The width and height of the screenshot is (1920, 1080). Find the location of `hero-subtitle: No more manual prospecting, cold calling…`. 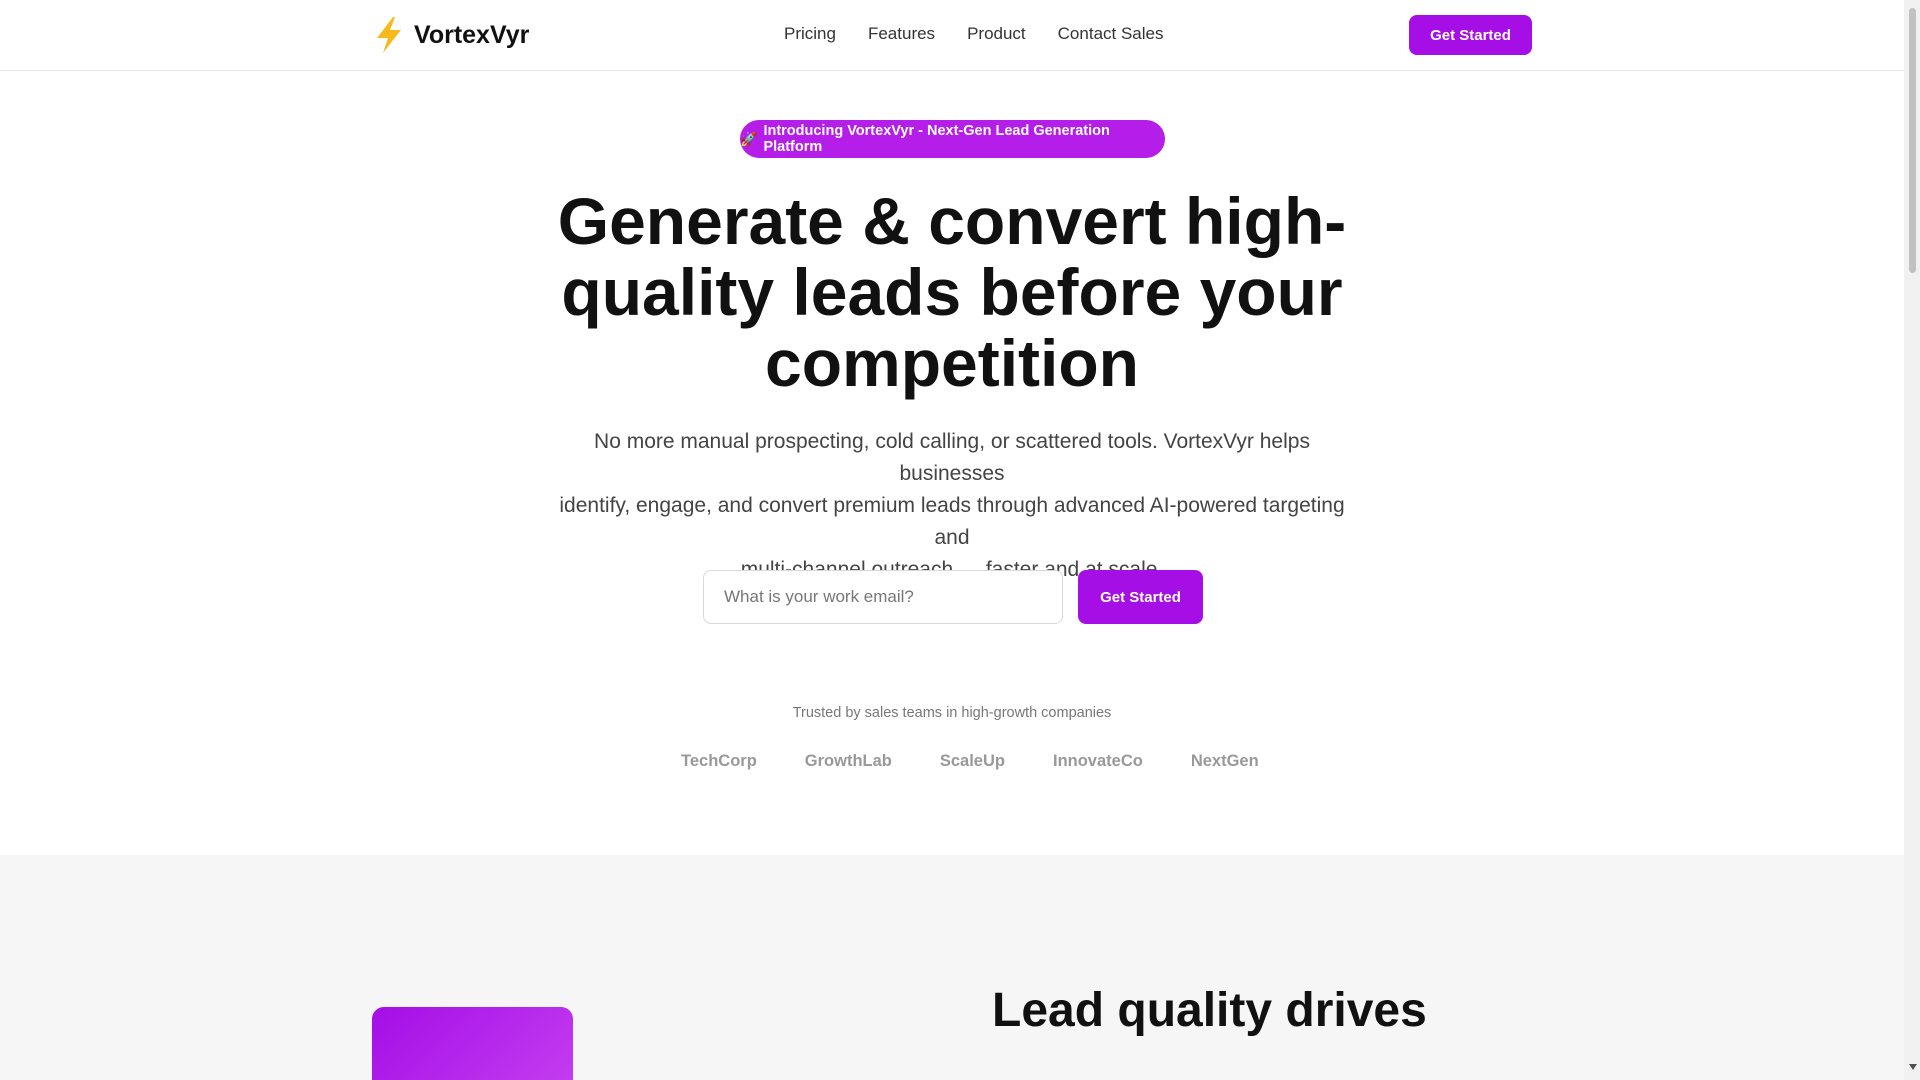

hero-subtitle: No more manual prospecting, cold calling… is located at coordinates (952, 506).